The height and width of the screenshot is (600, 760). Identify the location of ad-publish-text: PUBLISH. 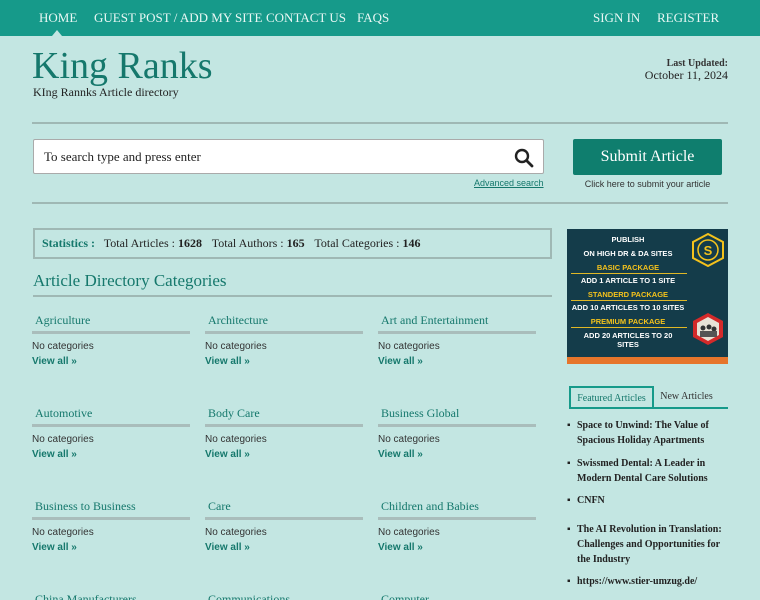
(628, 239).